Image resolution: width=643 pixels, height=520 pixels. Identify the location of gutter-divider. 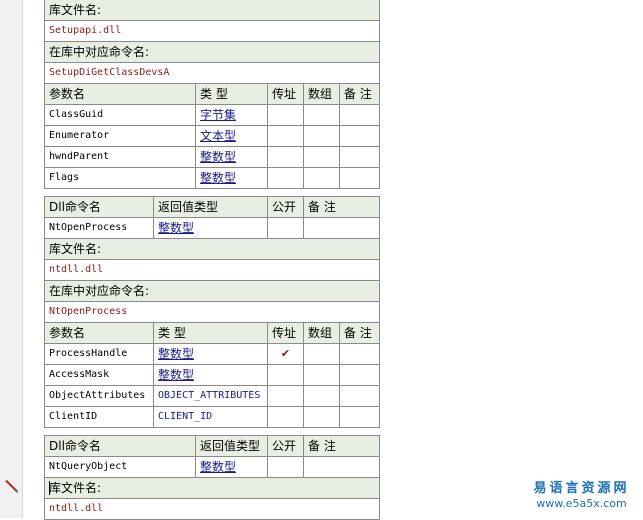
(22, 259).